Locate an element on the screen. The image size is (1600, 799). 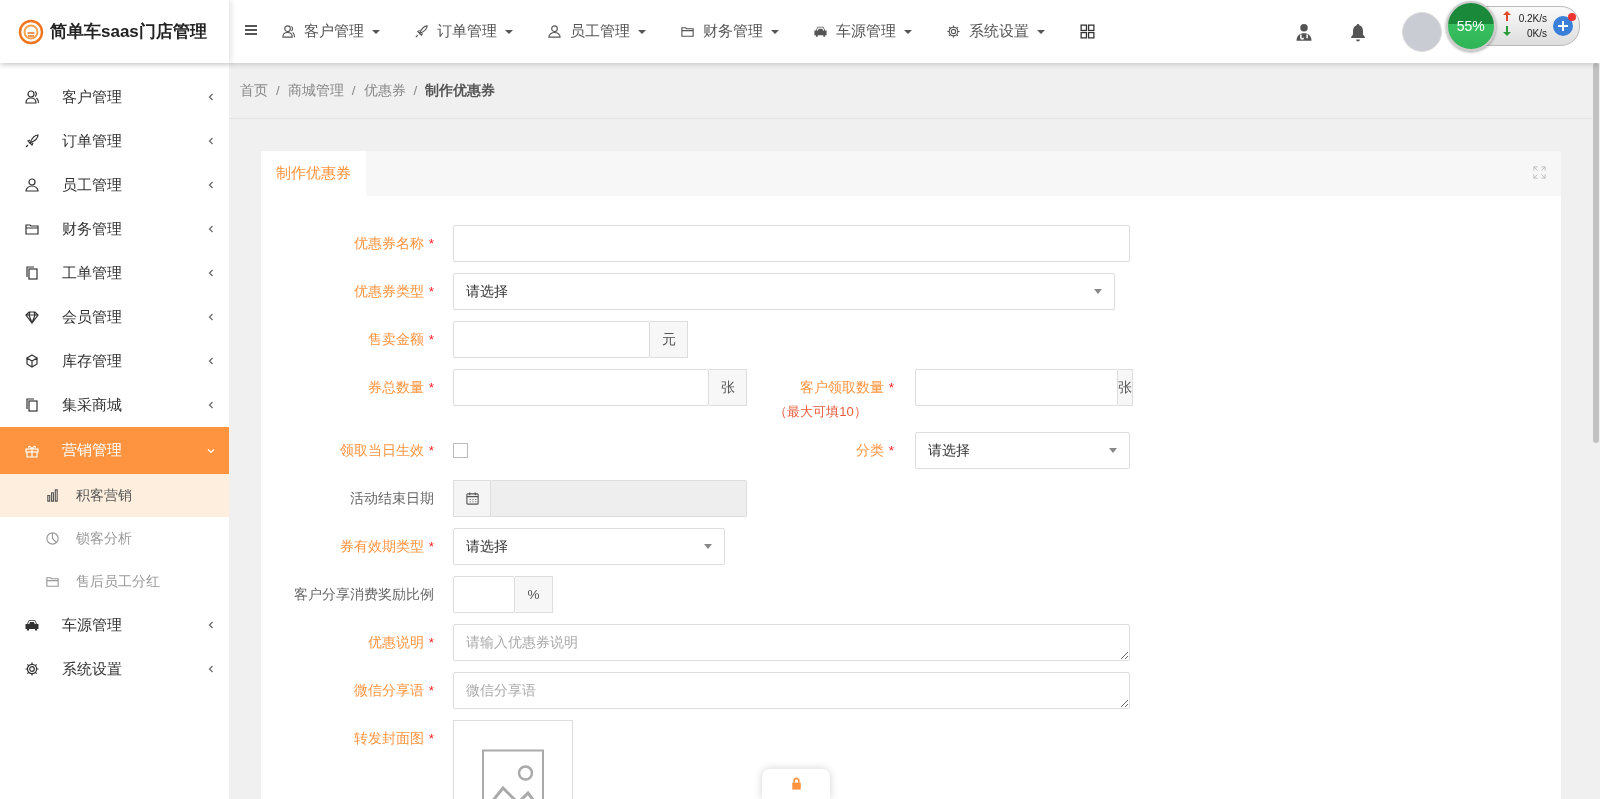
sidebar-item: 订单管理 is located at coordinates (114, 141).